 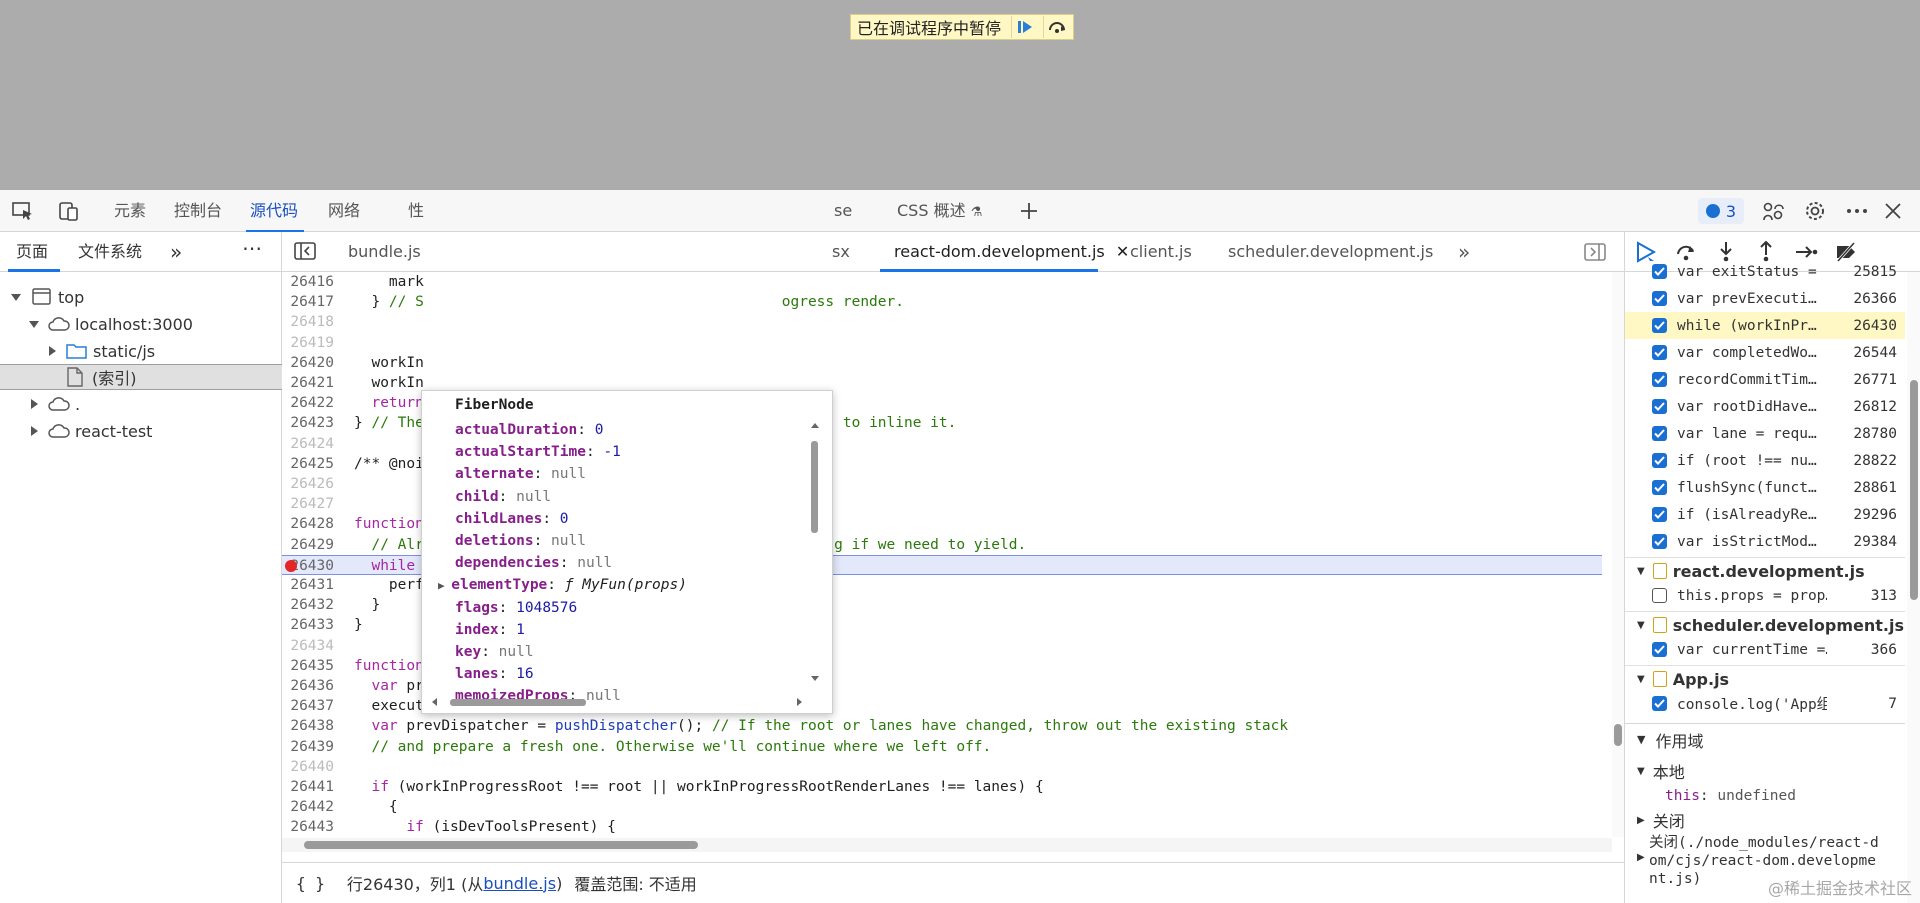 What do you see at coordinates (947, 845) in the screenshot?
I see `editor-horizontal-scrollbar` at bounding box center [947, 845].